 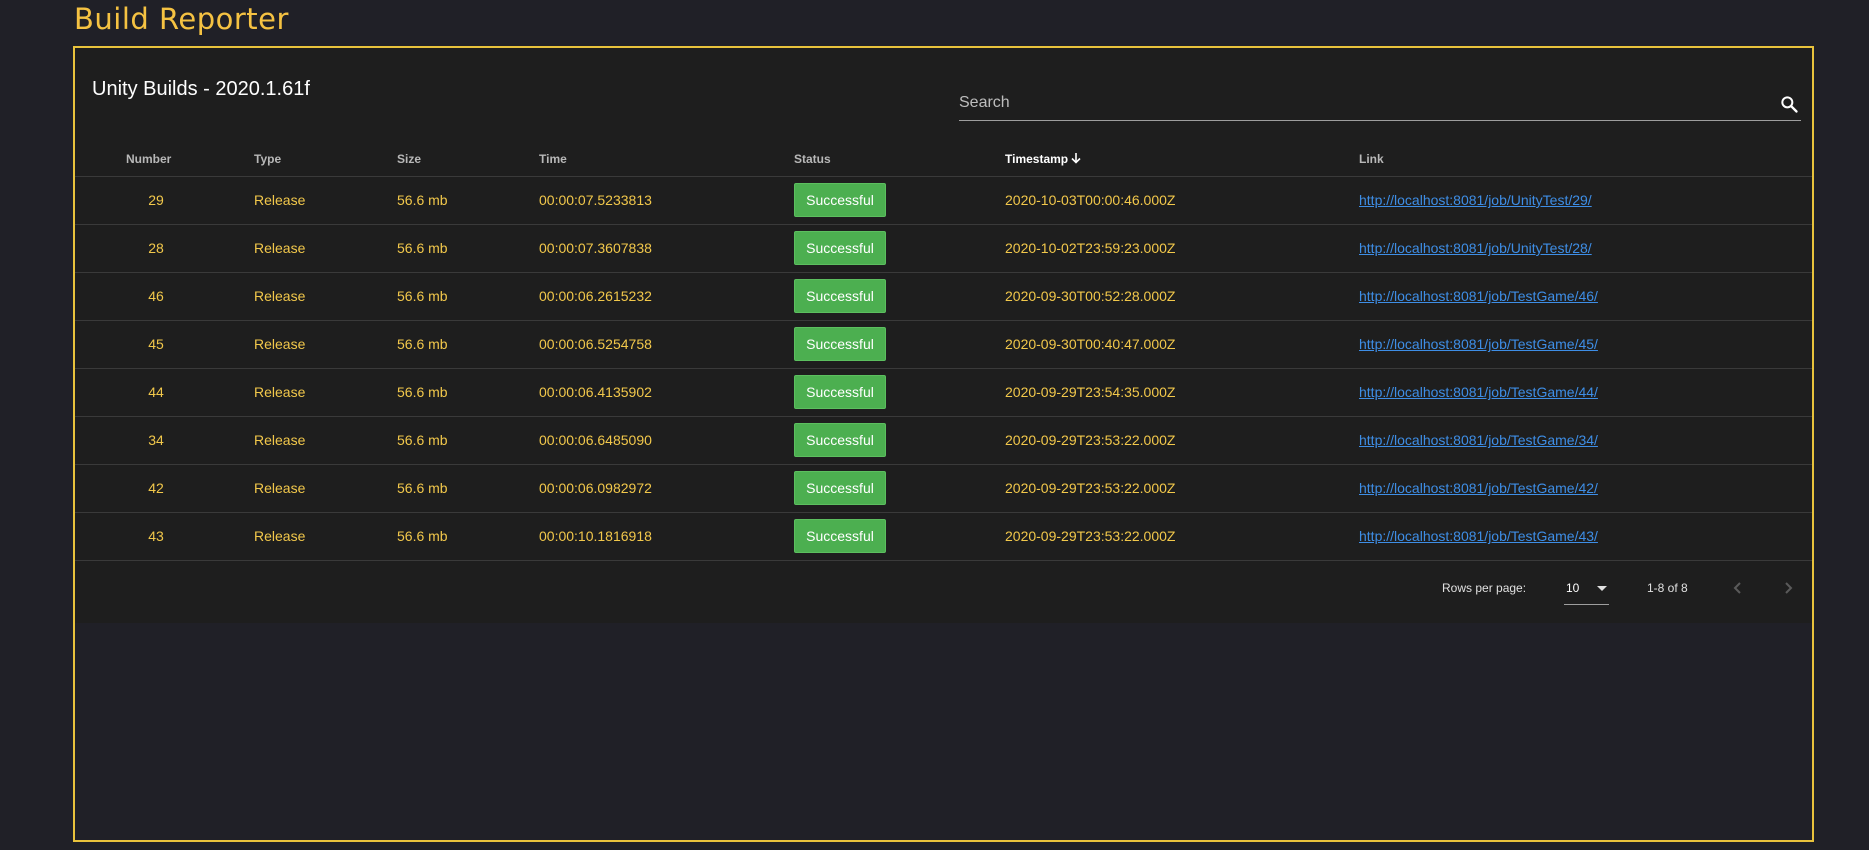 What do you see at coordinates (1090, 248) in the screenshot?
I see `build-timestamp: 2020-10-02T23:59:23.000Z` at bounding box center [1090, 248].